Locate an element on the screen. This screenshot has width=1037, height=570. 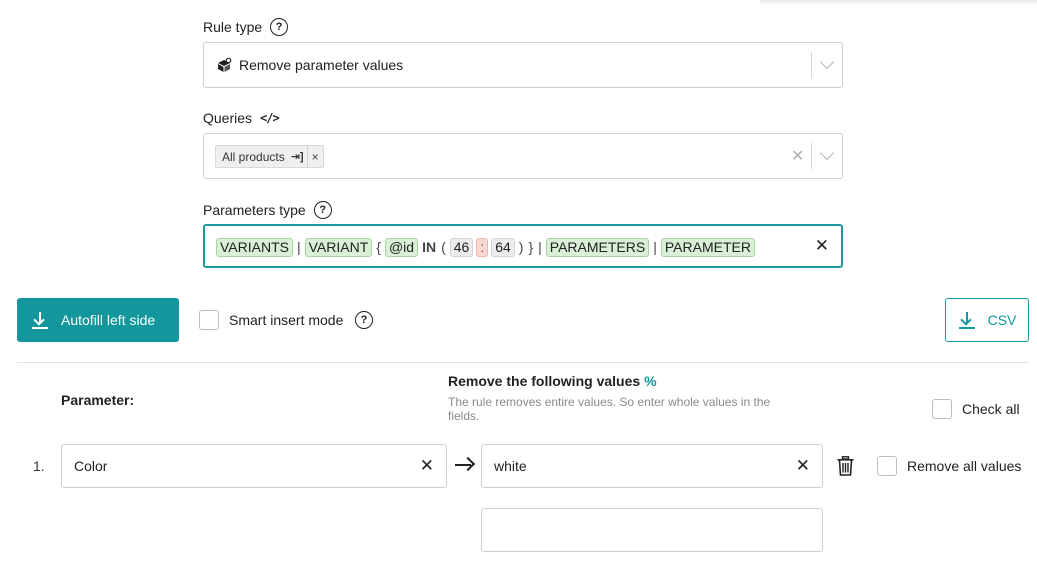
token-variants: VARIANTS is located at coordinates (254, 247).